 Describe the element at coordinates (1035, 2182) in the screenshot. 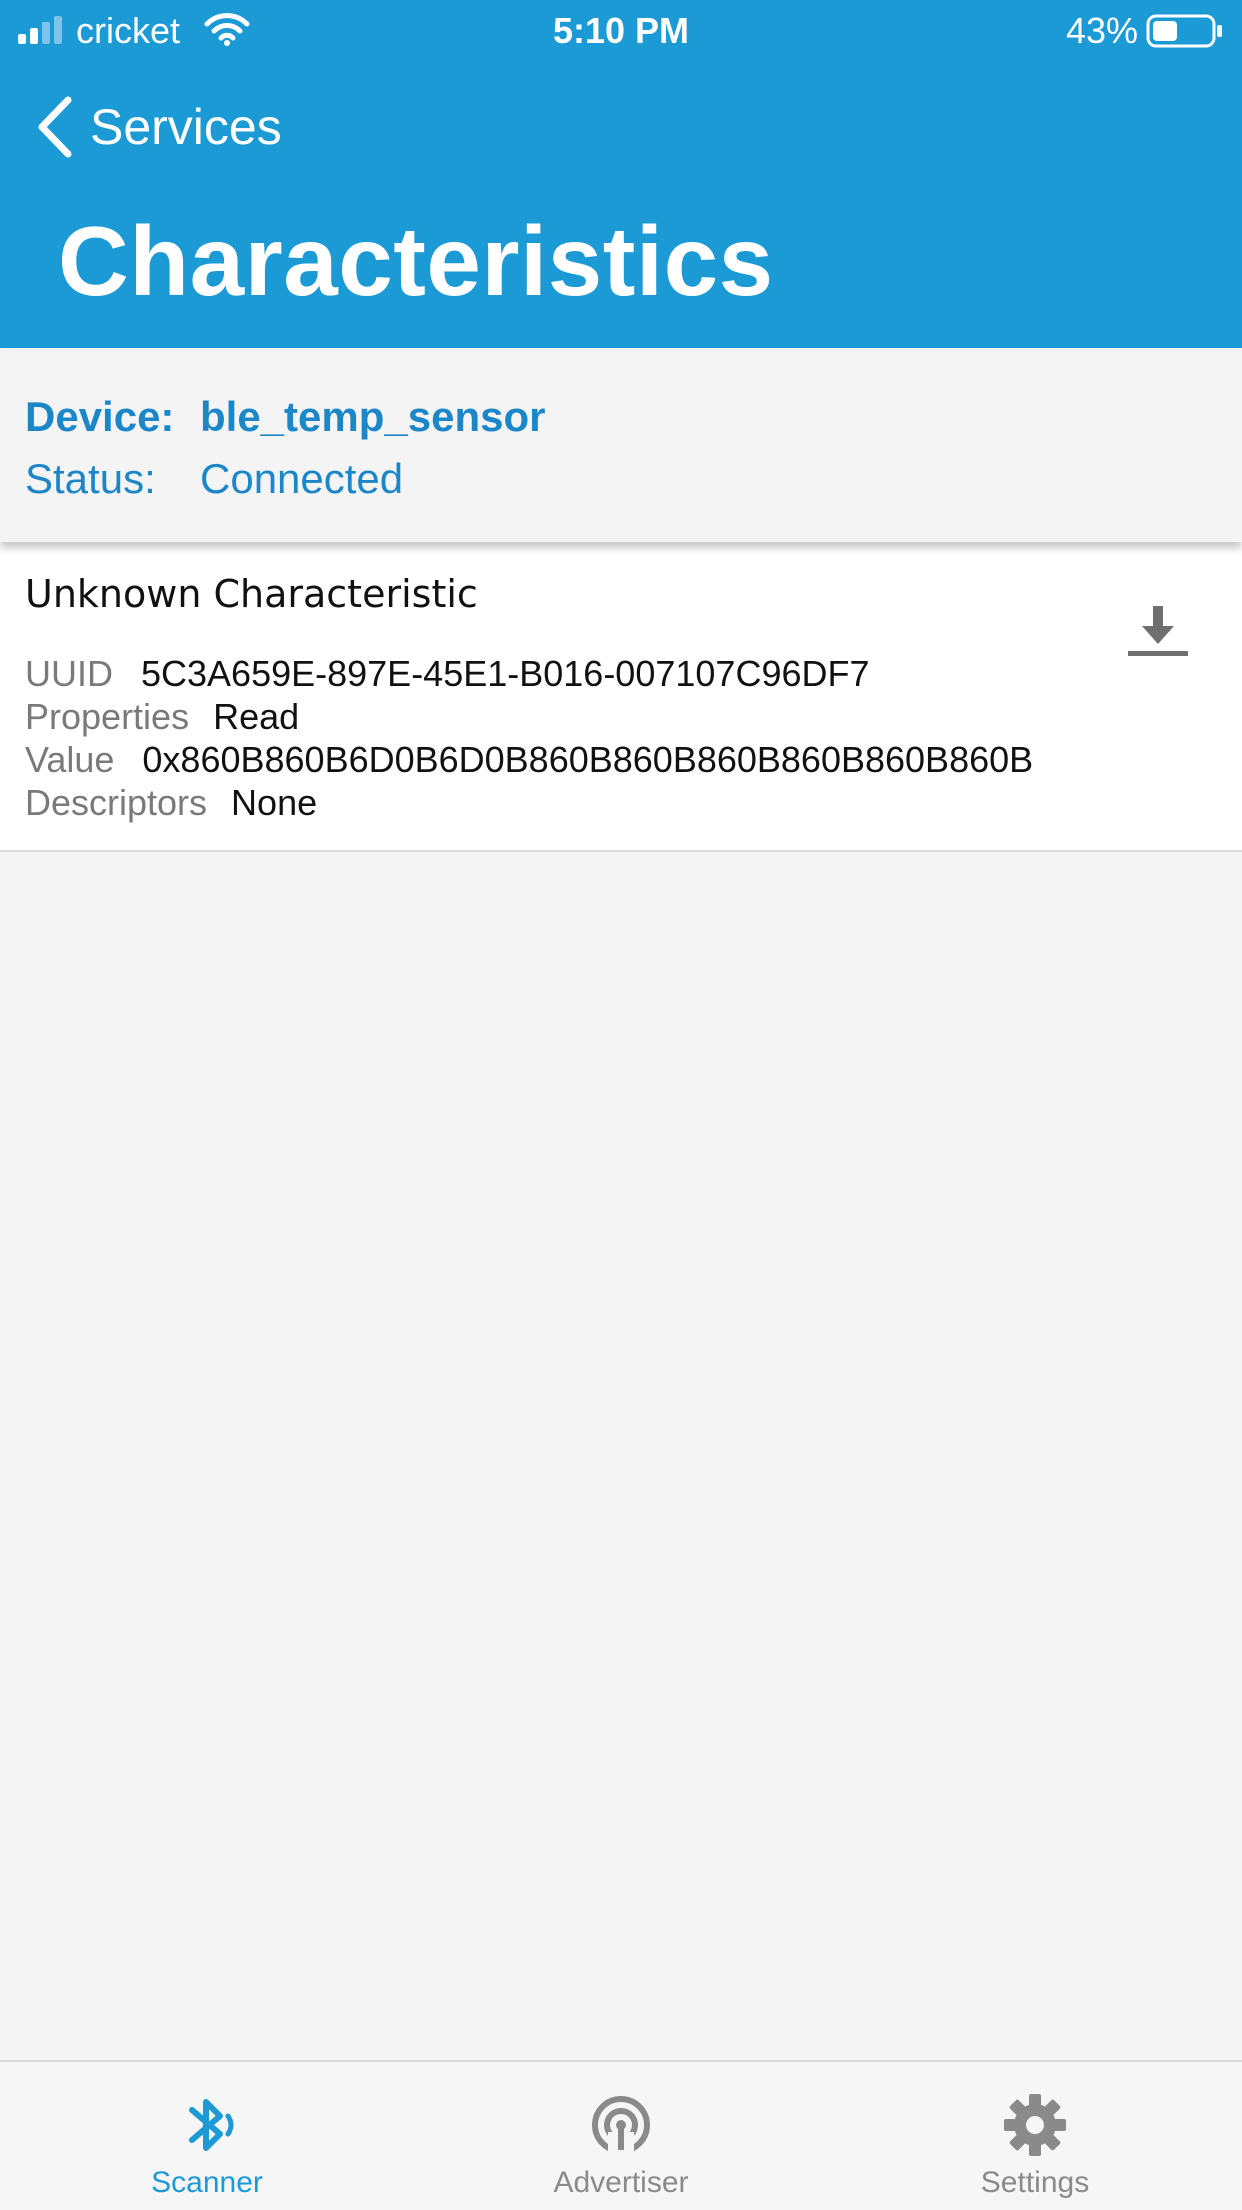

I see `tab-settings-label: Settings` at that location.